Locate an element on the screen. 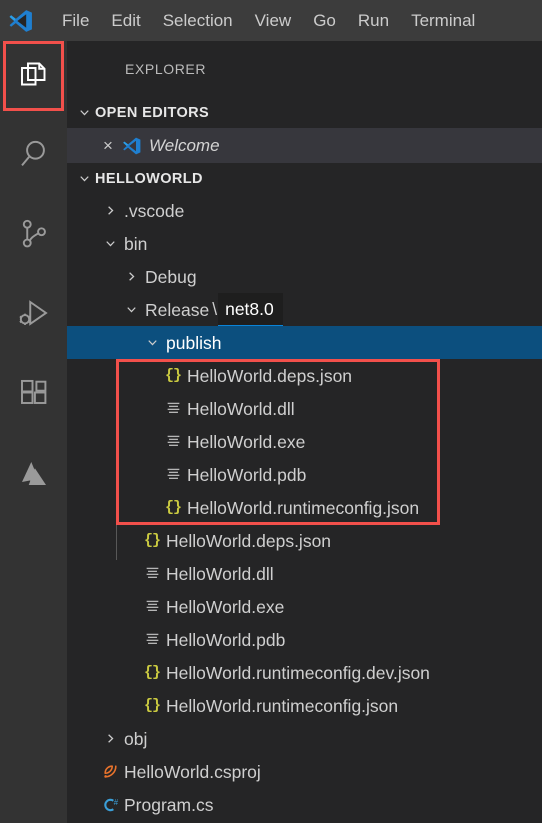 The image size is (542, 823). menu-item-file: File is located at coordinates (75, 21).